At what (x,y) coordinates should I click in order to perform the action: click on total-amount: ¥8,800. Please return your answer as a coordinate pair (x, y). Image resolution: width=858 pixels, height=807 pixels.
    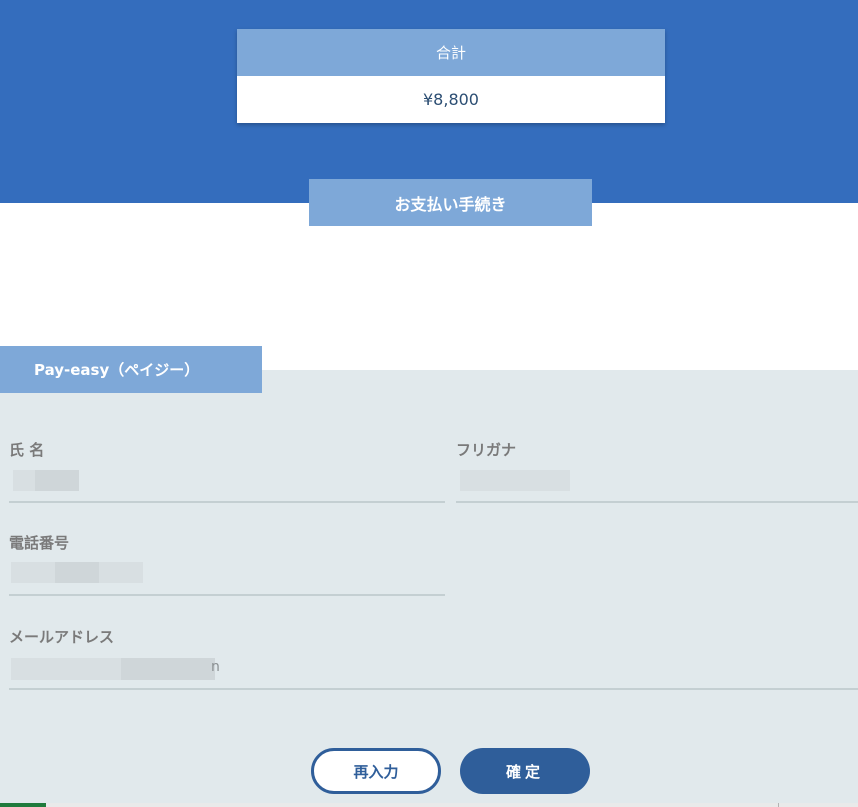
    Looking at the image, I should click on (451, 99).